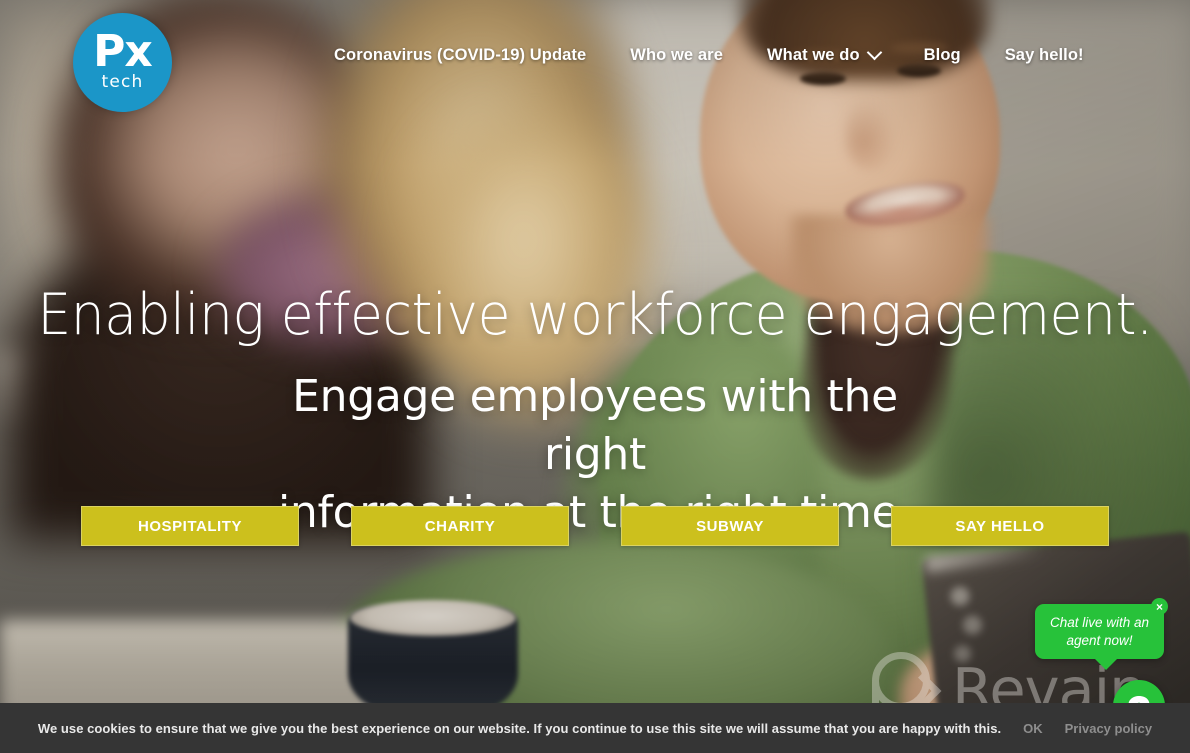 The width and height of the screenshot is (1190, 753). Describe the element at coordinates (123, 52) in the screenshot. I see `logo-primary-text: Px` at that location.